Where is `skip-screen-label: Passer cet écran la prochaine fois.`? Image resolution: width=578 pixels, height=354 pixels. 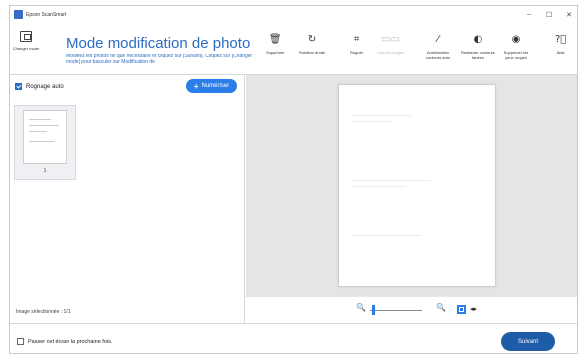 skip-screen-label: Passer cet écran la prochaine fois. is located at coordinates (70, 341).